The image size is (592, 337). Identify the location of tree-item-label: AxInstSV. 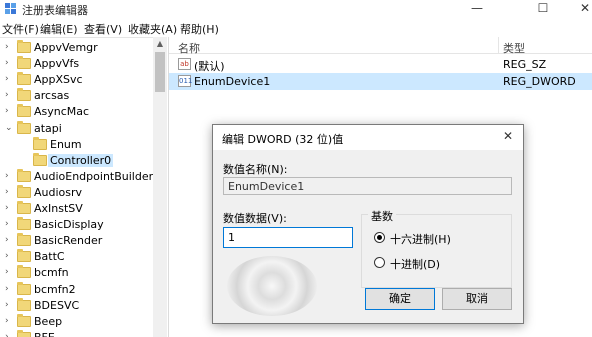
(58, 208).